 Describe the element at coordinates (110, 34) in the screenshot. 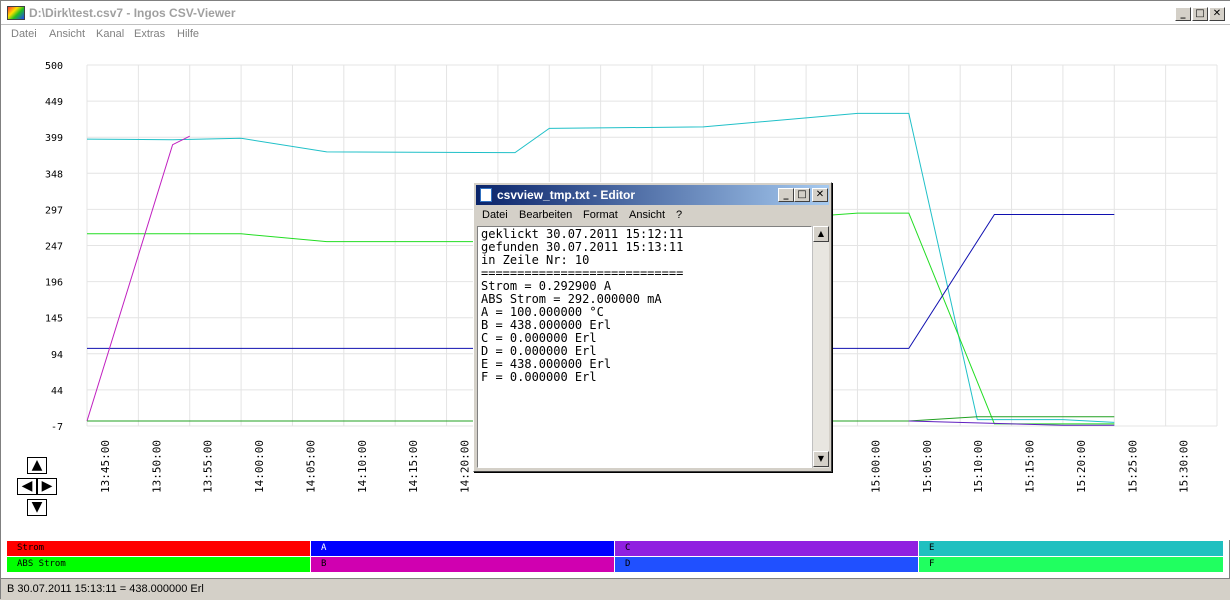

I see `menu-kanal: Kanal` at that location.